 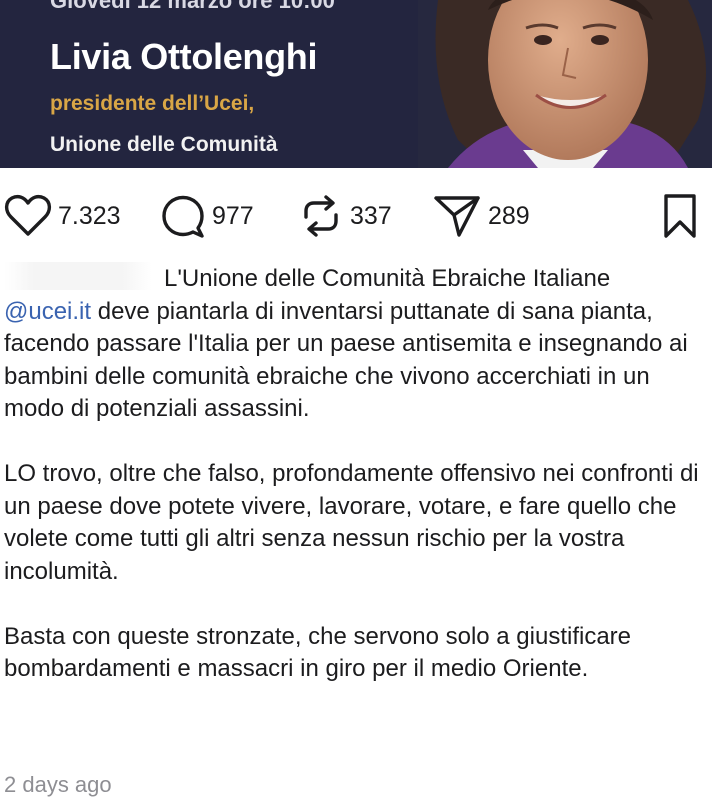 I want to click on like-button: 7.323, so click(x=62, y=216).